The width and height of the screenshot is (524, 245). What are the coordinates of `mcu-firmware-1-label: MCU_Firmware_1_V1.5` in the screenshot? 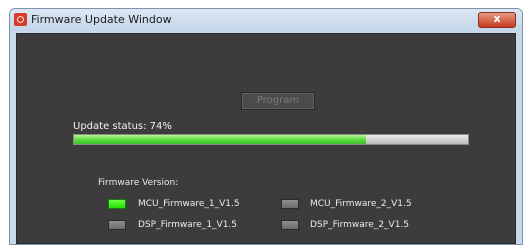 It's located at (189, 204).